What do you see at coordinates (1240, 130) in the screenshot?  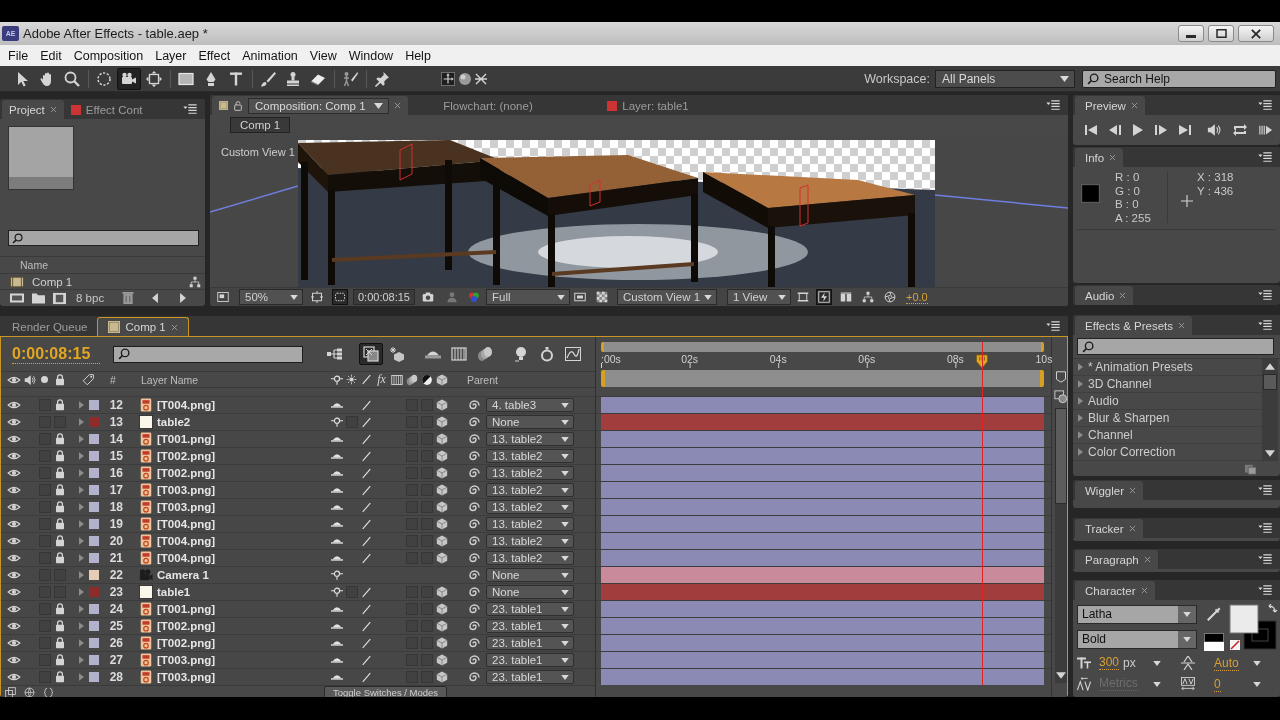 I see `loop-icon` at bounding box center [1240, 130].